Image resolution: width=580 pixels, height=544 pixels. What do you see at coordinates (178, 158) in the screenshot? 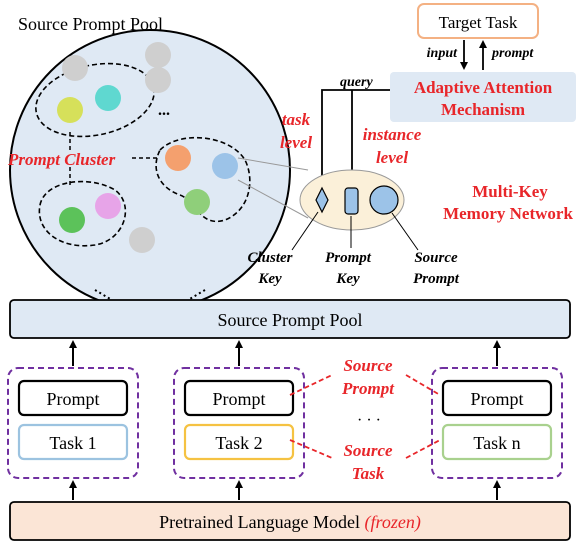
I see `dot-orange` at bounding box center [178, 158].